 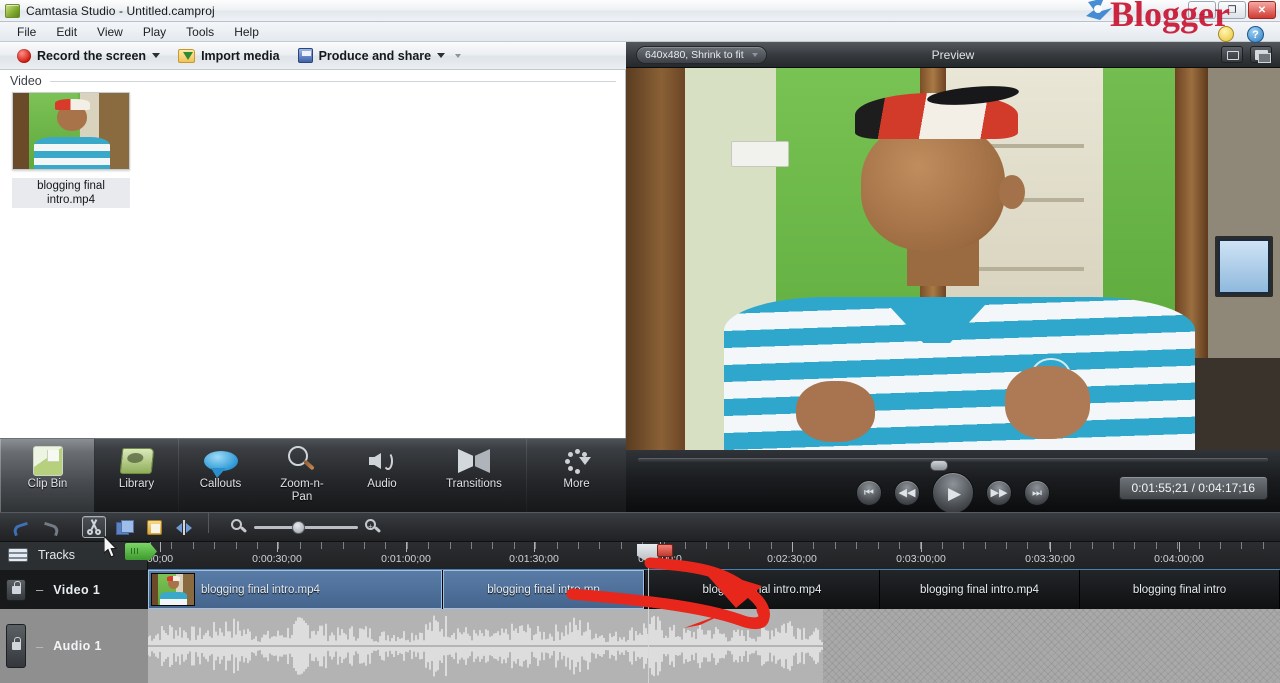 What do you see at coordinates (458, 55) in the screenshot?
I see `toolbar-overflow-icon` at bounding box center [458, 55].